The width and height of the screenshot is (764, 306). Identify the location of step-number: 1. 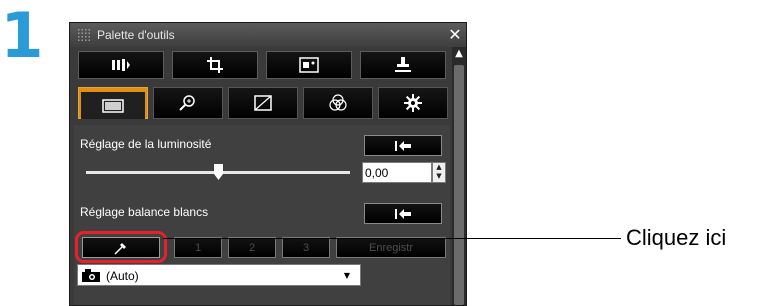
(22, 36).